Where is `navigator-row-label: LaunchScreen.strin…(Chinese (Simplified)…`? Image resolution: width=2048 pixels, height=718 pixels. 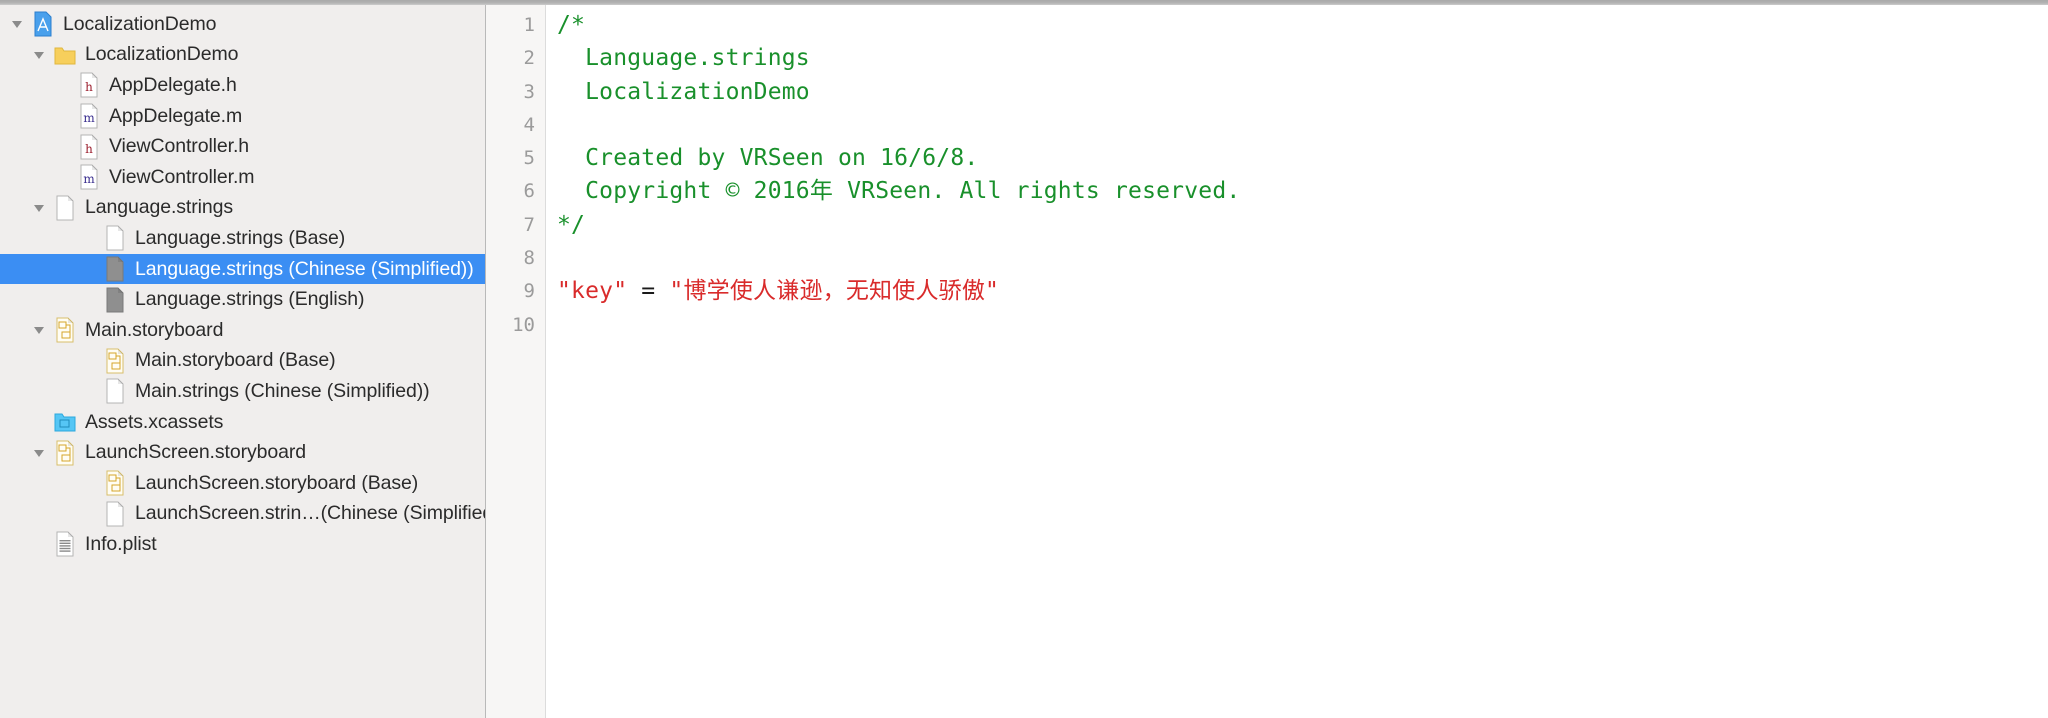
navigator-row-label: LaunchScreen.strin…(Chinese (Simplified)… is located at coordinates (310, 513).